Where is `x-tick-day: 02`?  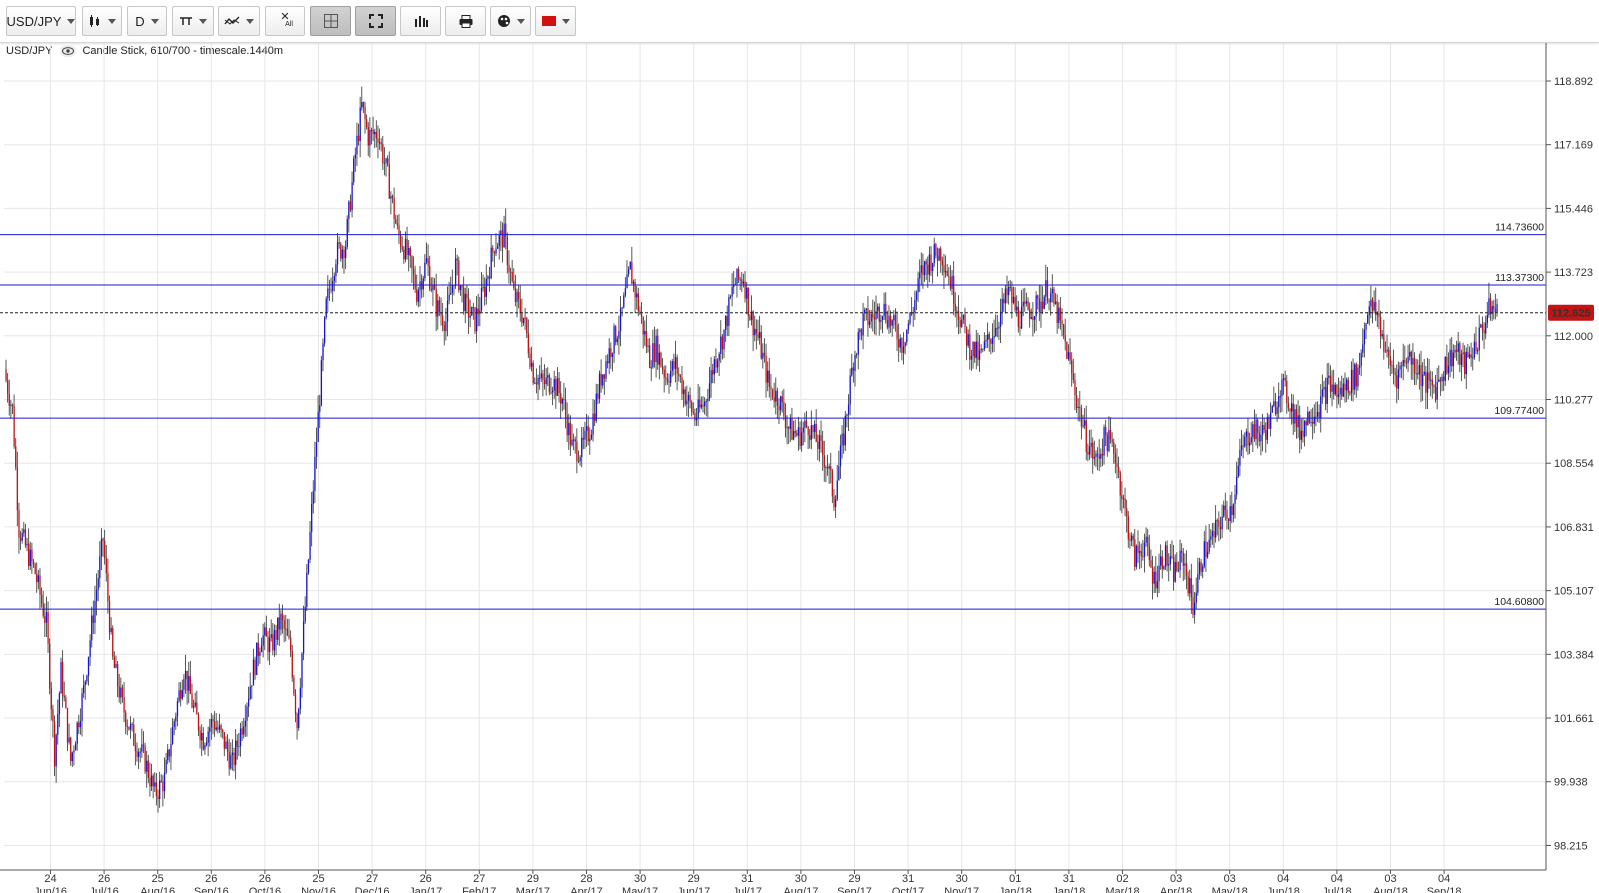 x-tick-day: 02 is located at coordinates (1122, 879).